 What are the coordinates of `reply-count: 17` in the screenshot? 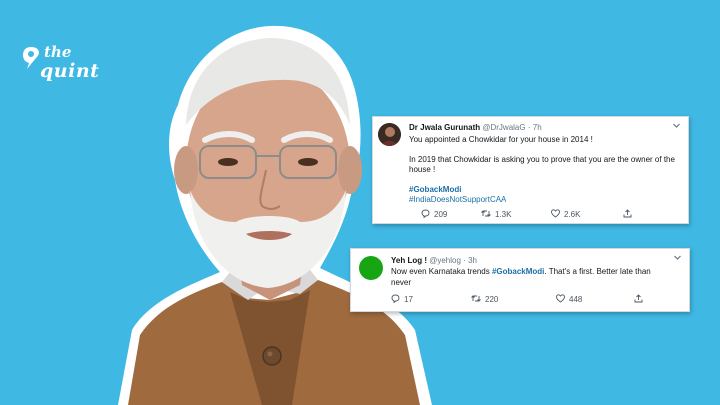 It's located at (408, 299).